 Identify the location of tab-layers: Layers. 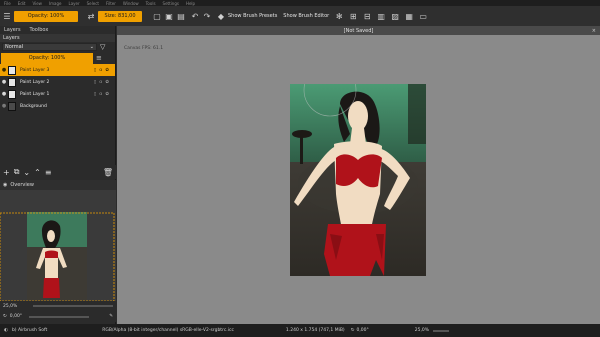
(12, 30).